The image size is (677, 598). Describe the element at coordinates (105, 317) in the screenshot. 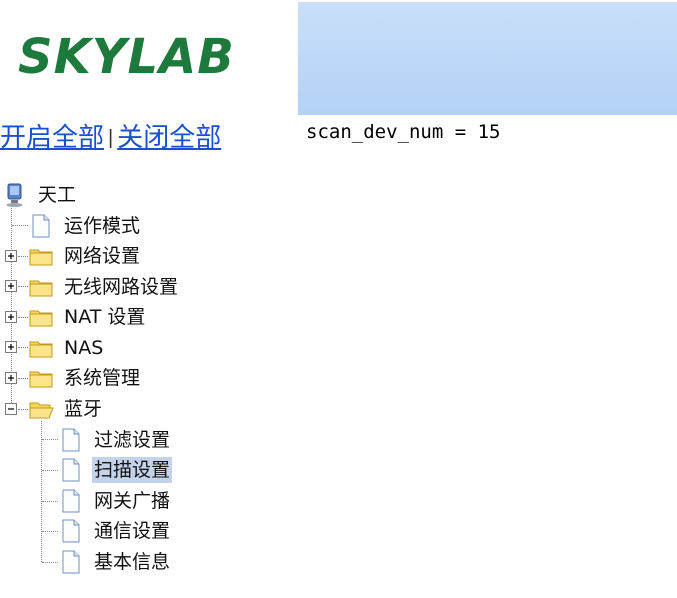

I see `tree-item-label: NAT 设置` at that location.